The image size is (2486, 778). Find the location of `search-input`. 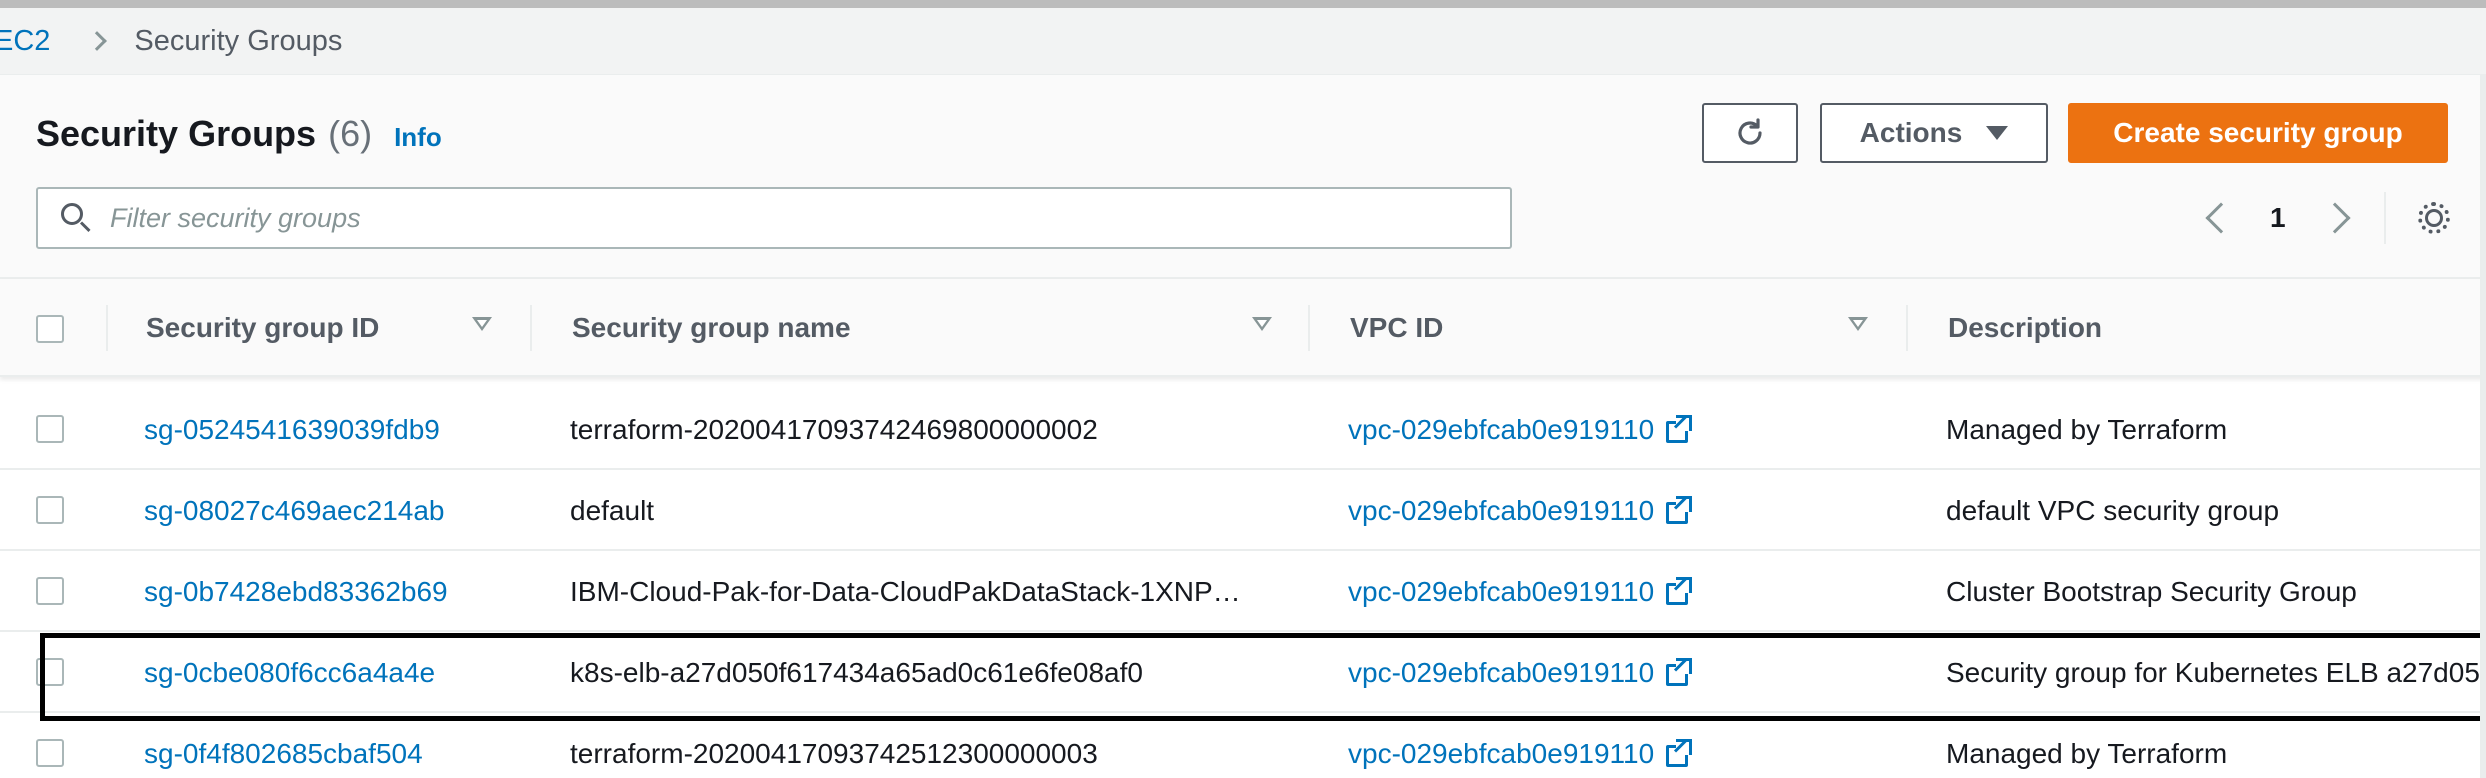

search-input is located at coordinates (800, 218).